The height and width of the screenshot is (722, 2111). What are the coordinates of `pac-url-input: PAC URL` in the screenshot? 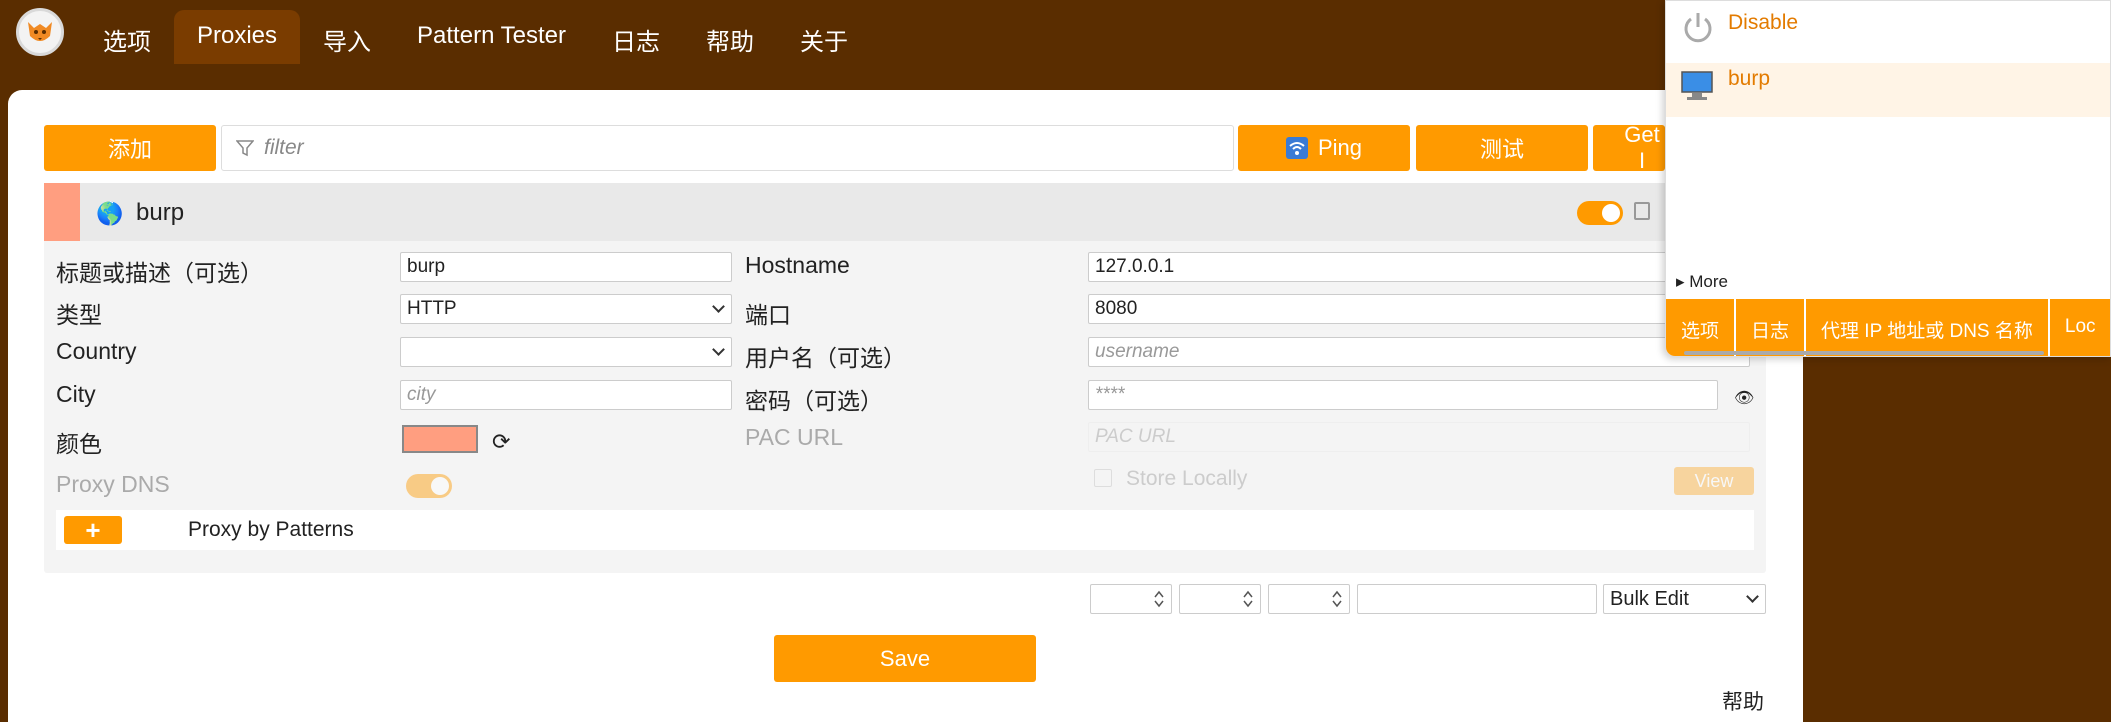 It's located at (1419, 437).